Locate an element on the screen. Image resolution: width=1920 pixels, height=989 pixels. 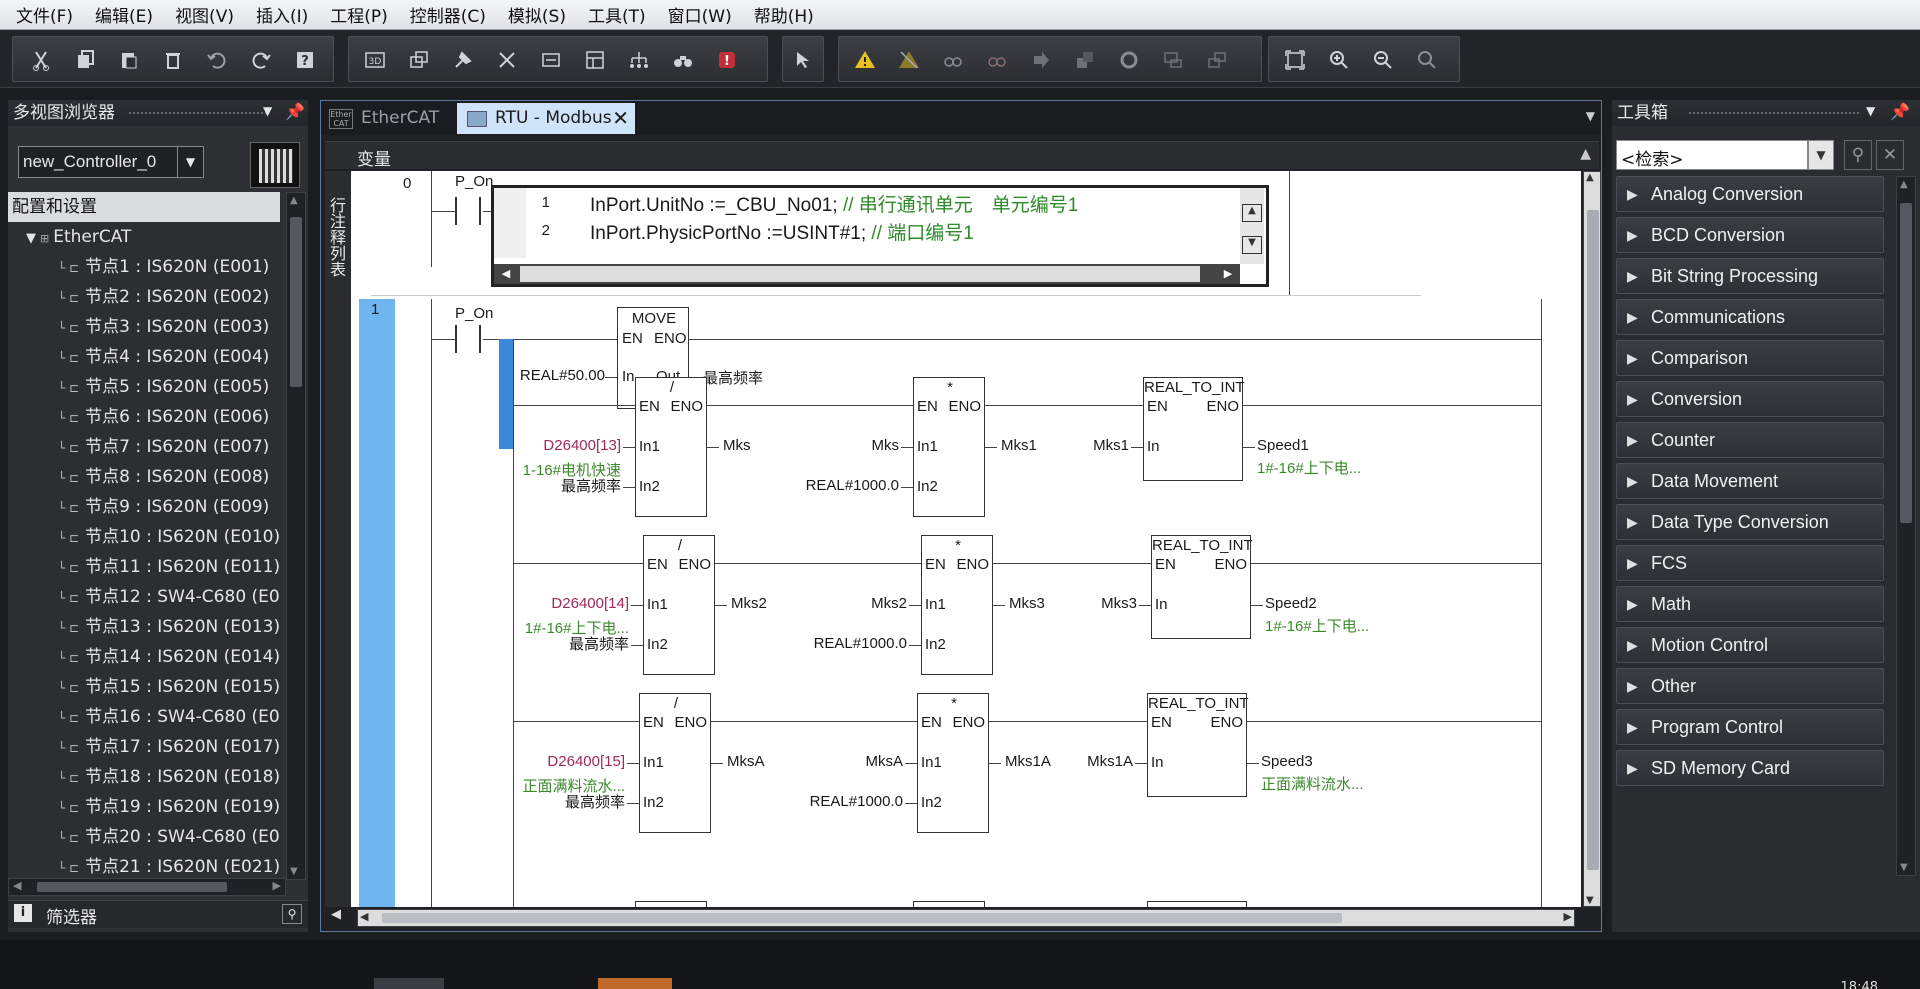
toolbox-category: ▶ Conversion is located at coordinates (1750, 399).